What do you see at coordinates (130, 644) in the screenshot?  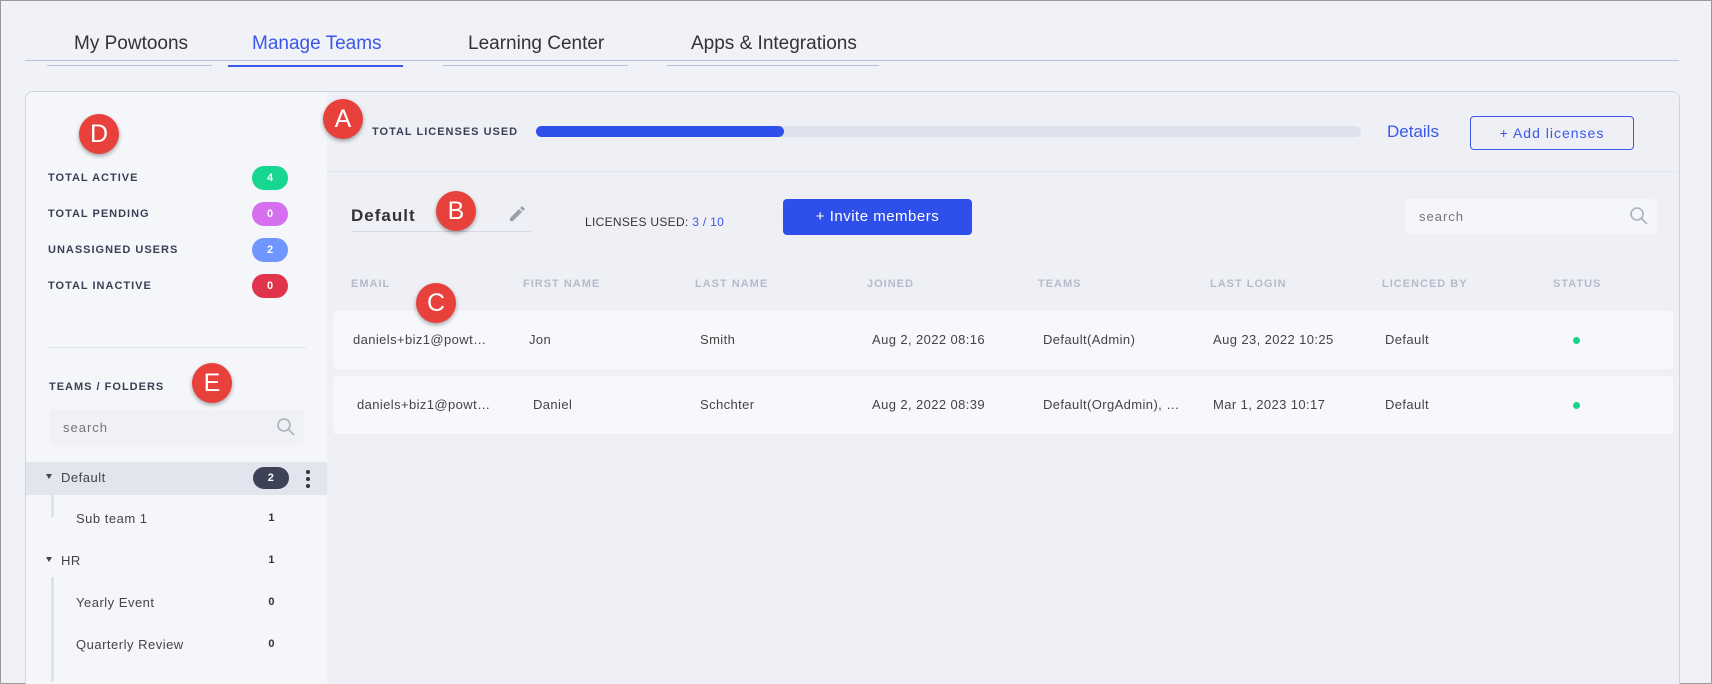 I see `tree-item-label: Quarterly Review` at bounding box center [130, 644].